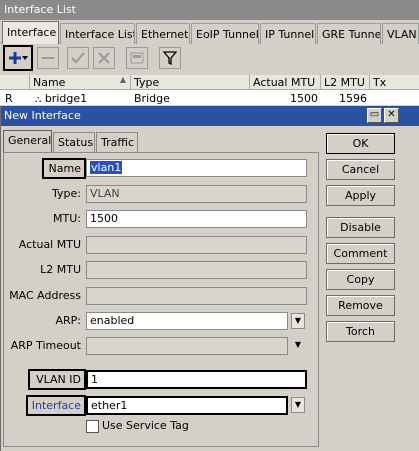 The height and width of the screenshot is (451, 419). Describe the element at coordinates (285, 82) in the screenshot. I see `column-header-actual-mtu: Actual MTU` at that location.